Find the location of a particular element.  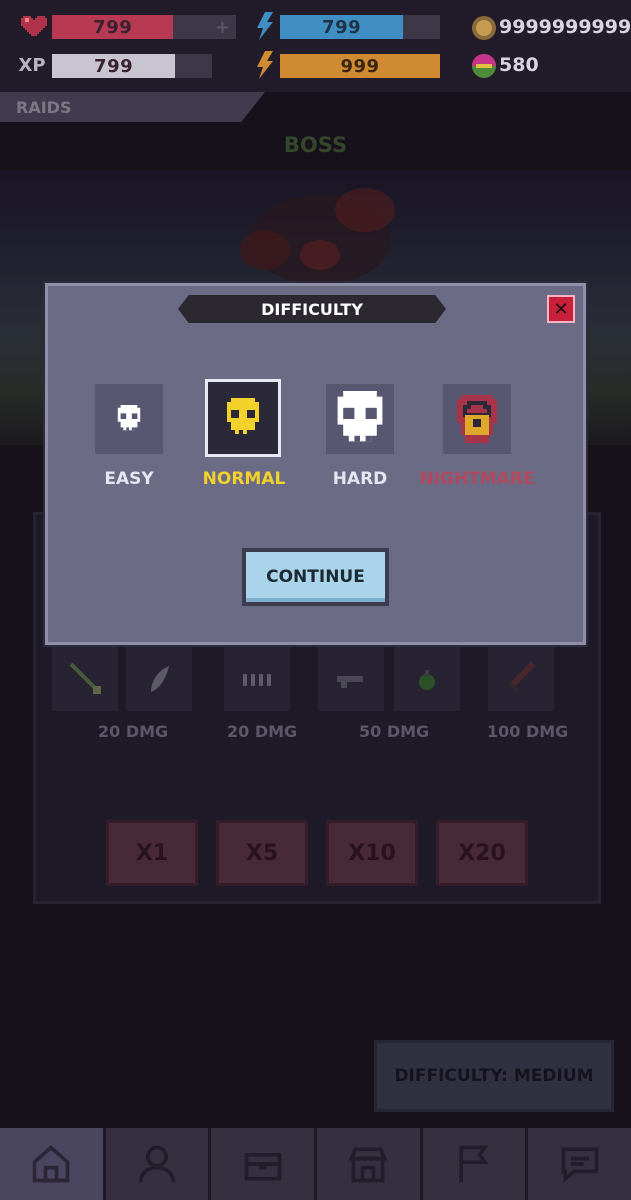

close-icon: ✕ is located at coordinates (561, 309).